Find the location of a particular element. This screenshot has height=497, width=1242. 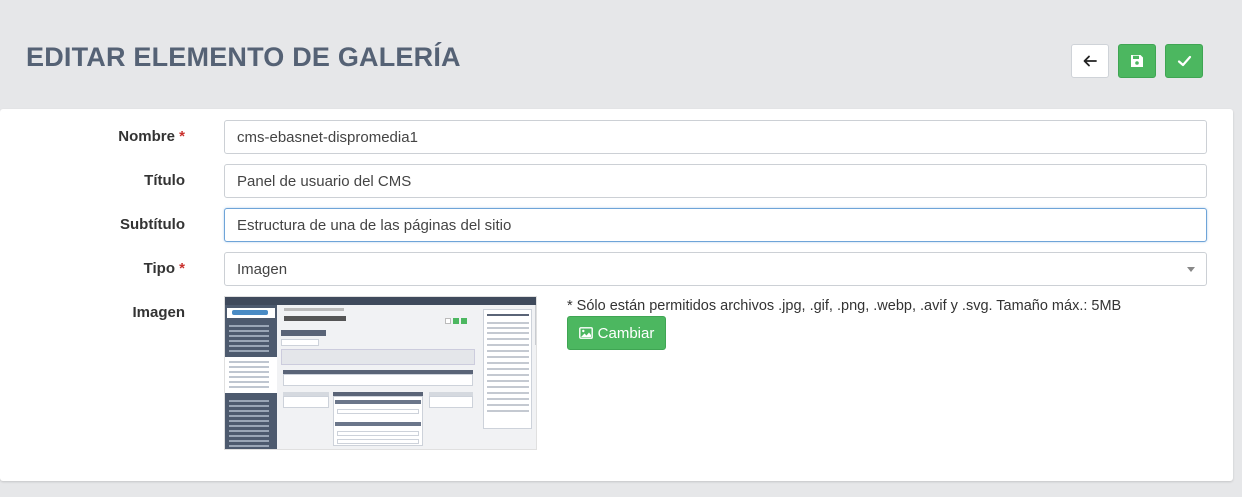

header-actions is located at coordinates (1137, 61).